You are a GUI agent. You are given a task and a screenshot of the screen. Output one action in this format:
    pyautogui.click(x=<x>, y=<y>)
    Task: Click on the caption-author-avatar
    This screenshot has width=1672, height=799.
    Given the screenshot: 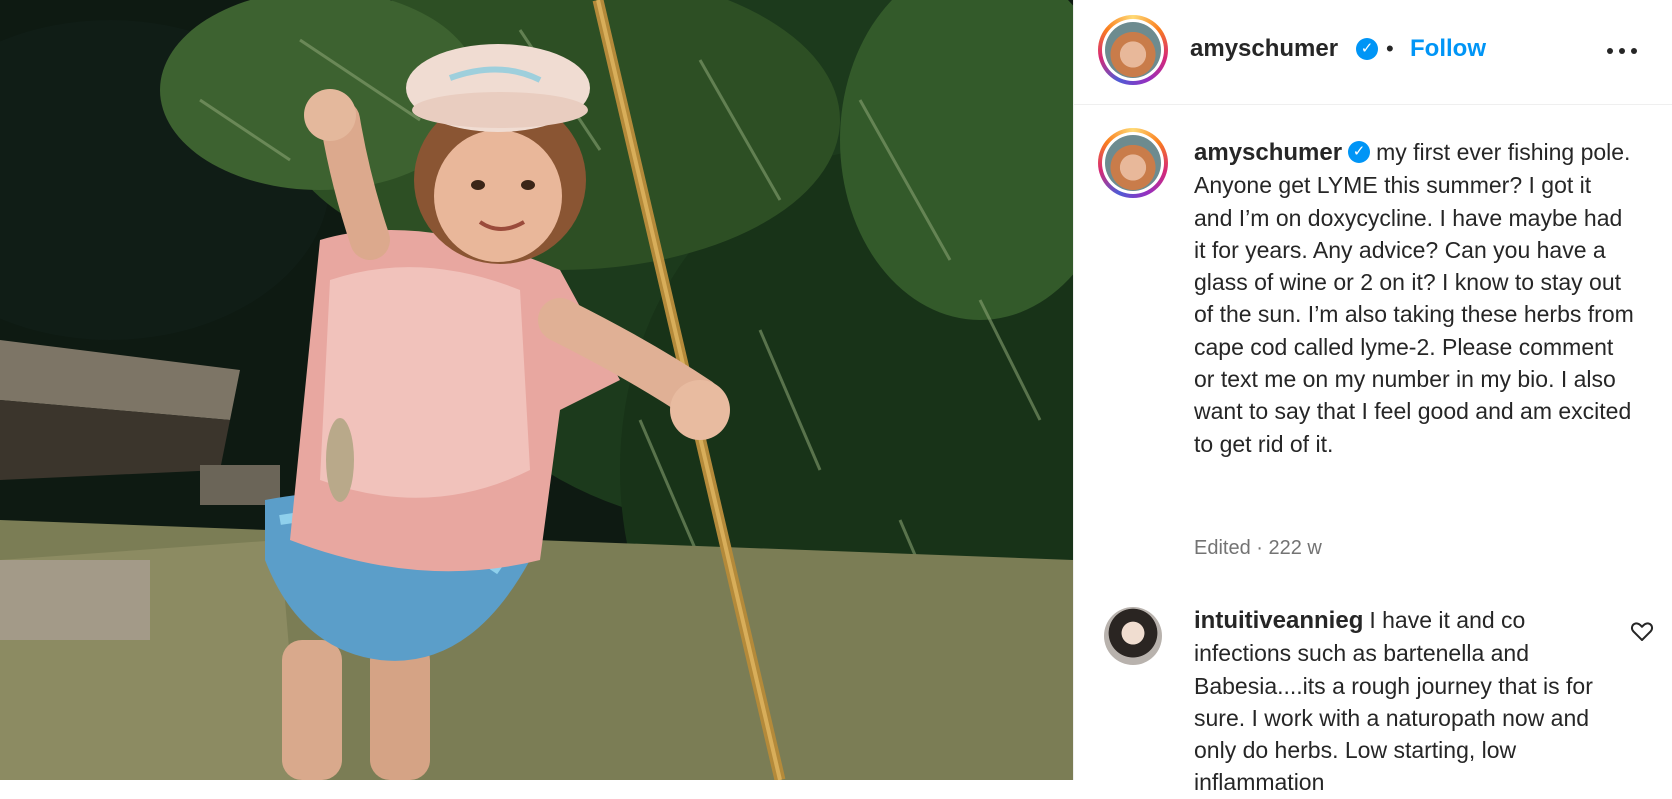 What is the action you would take?
    pyautogui.click(x=1133, y=163)
    